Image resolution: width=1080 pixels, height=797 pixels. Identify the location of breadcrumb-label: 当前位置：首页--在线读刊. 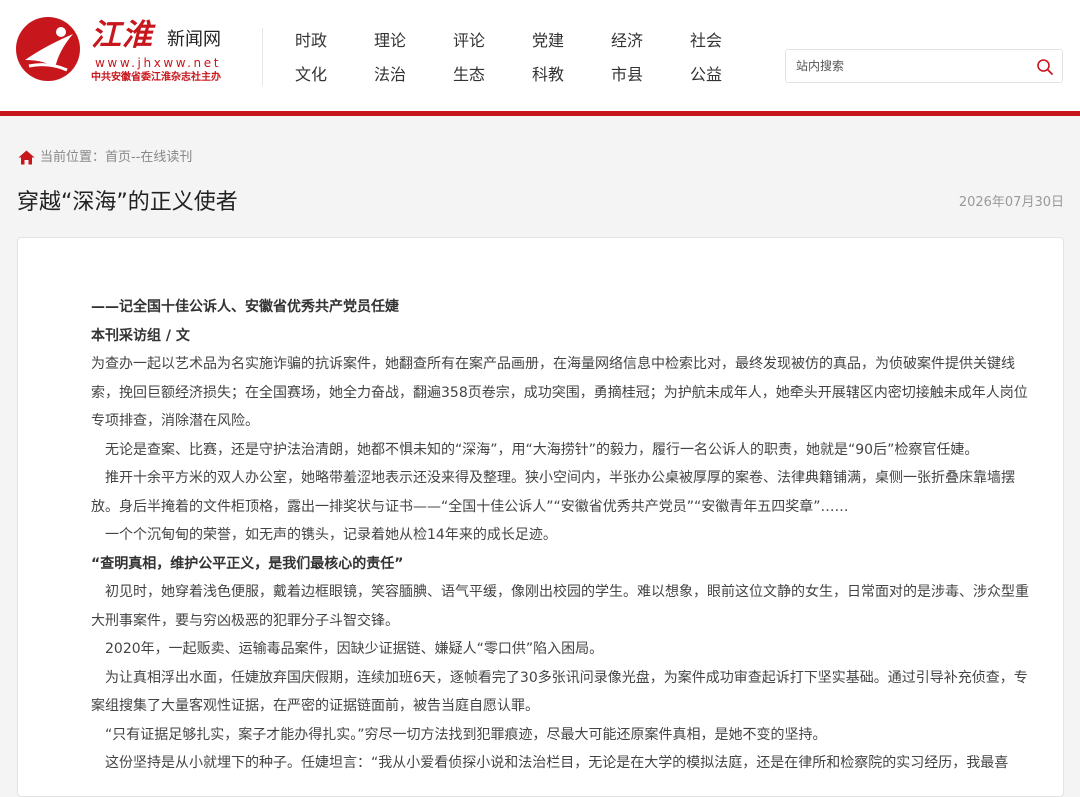
(116, 158).